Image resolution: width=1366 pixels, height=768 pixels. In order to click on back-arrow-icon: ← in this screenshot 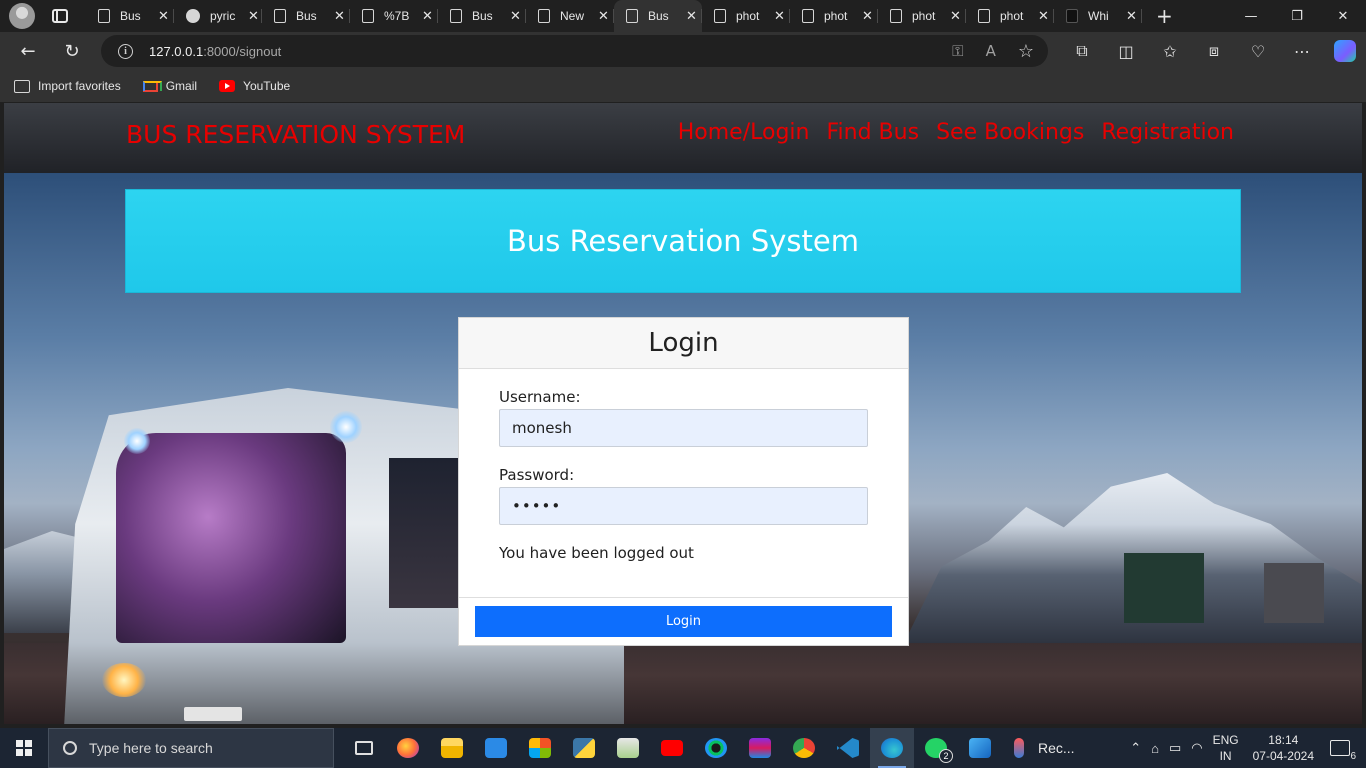, I will do `click(28, 51)`.